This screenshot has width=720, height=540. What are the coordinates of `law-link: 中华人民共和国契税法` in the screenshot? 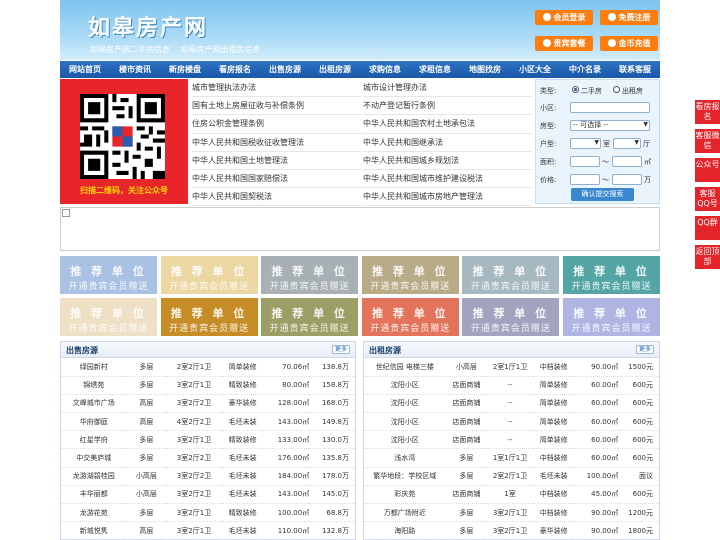 It's located at (276, 197).